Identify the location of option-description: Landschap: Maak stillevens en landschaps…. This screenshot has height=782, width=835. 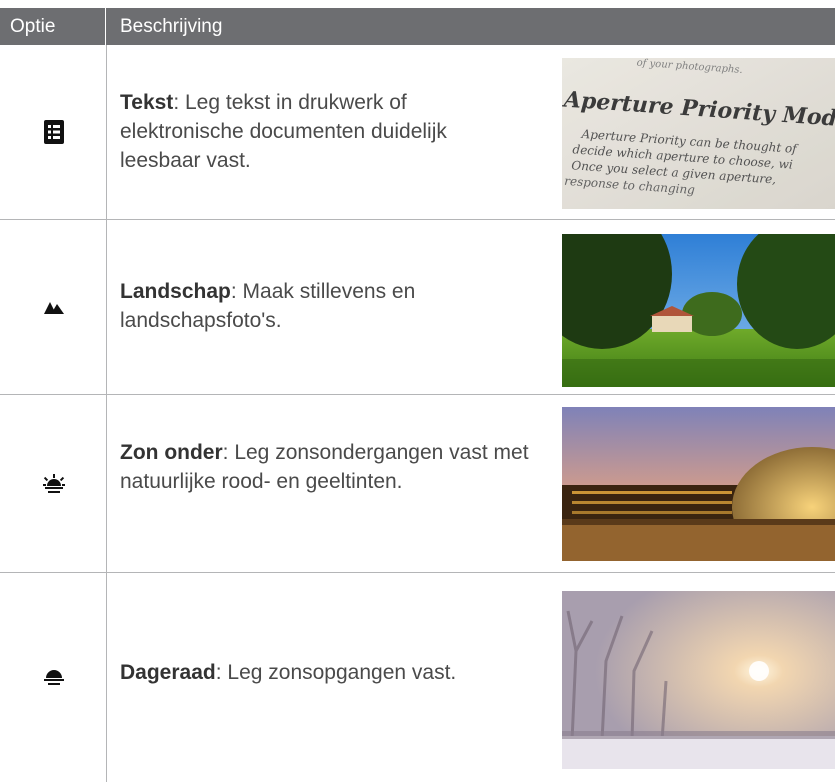
(325, 306).